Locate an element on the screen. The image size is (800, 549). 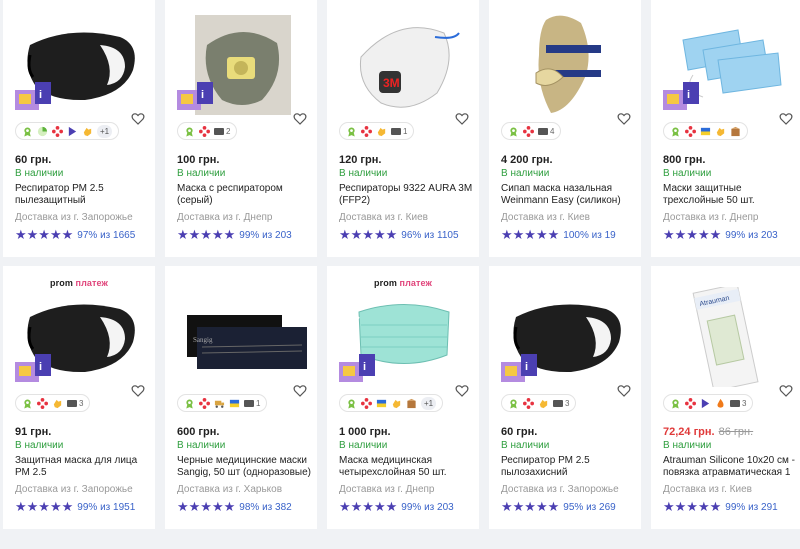
rating: ★★★★★ 99% из 291 is located at coordinates (720, 507).